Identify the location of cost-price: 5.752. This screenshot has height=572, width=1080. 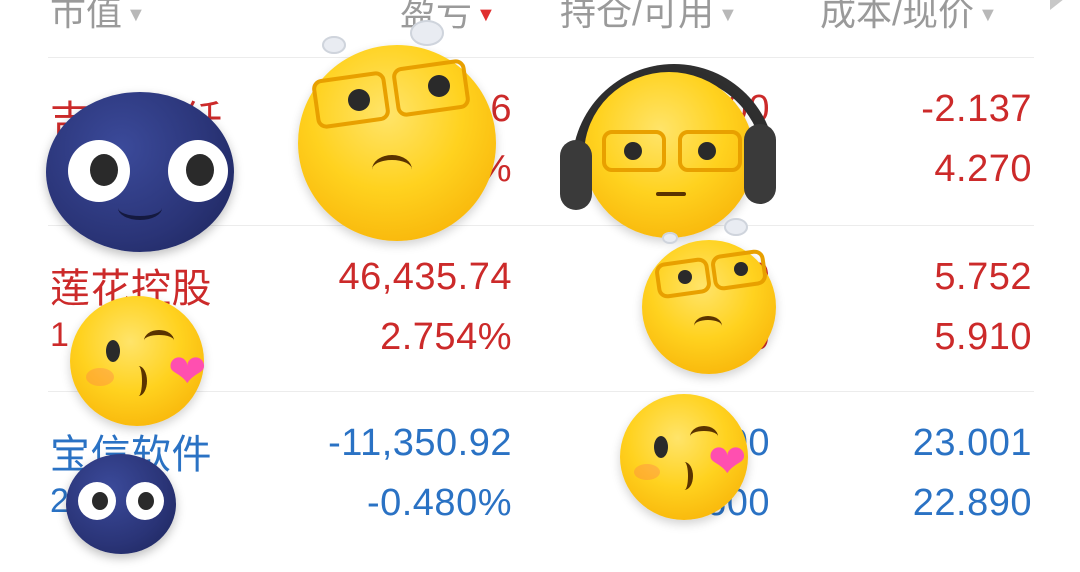
(983, 277).